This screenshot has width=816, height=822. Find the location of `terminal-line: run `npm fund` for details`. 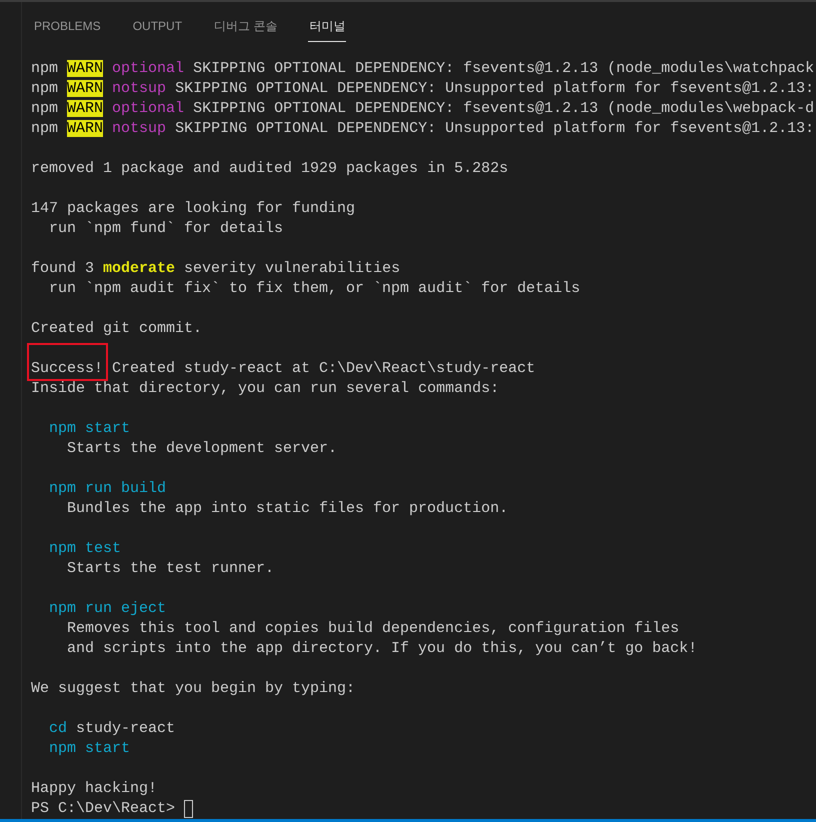

terminal-line: run `npm fund` for details is located at coordinates (166, 229).